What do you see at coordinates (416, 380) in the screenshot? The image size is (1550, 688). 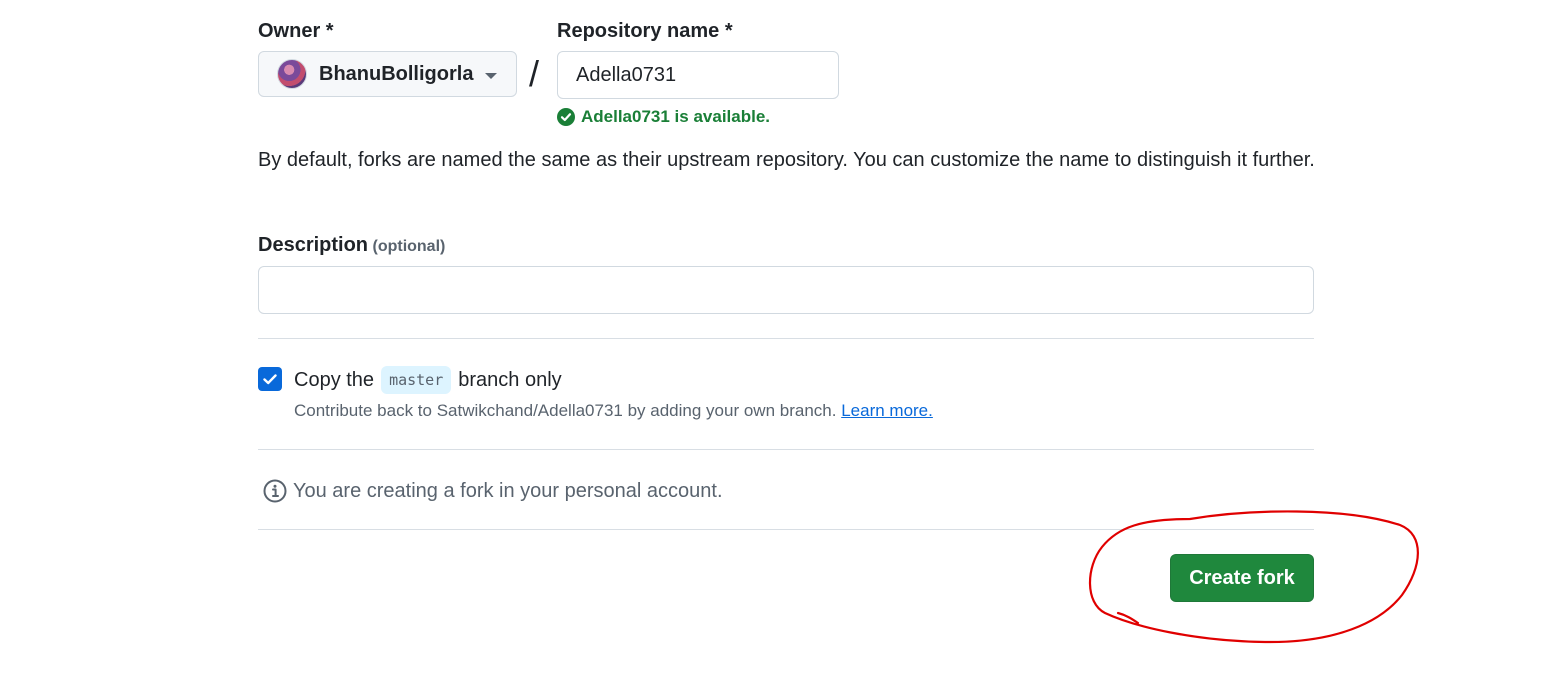 I see `branch-name-chip: master` at bounding box center [416, 380].